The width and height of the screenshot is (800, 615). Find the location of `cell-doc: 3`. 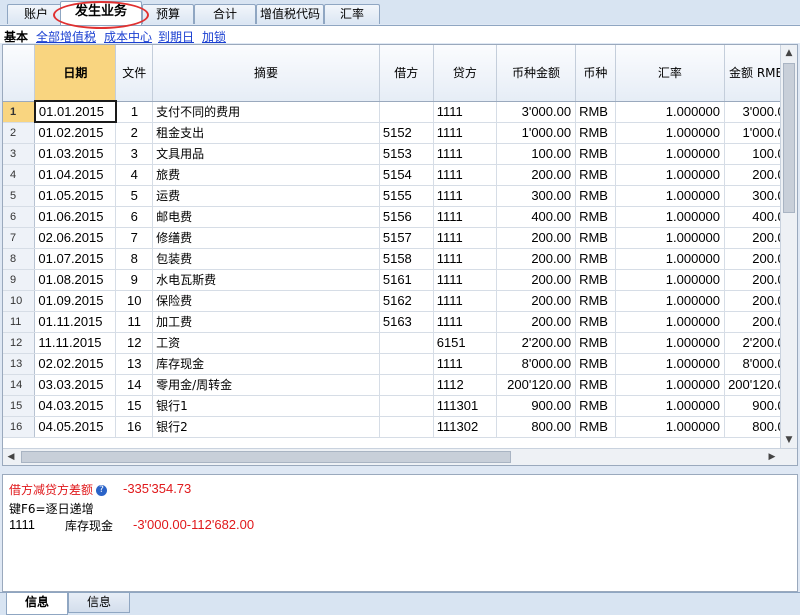

cell-doc: 3 is located at coordinates (134, 154).